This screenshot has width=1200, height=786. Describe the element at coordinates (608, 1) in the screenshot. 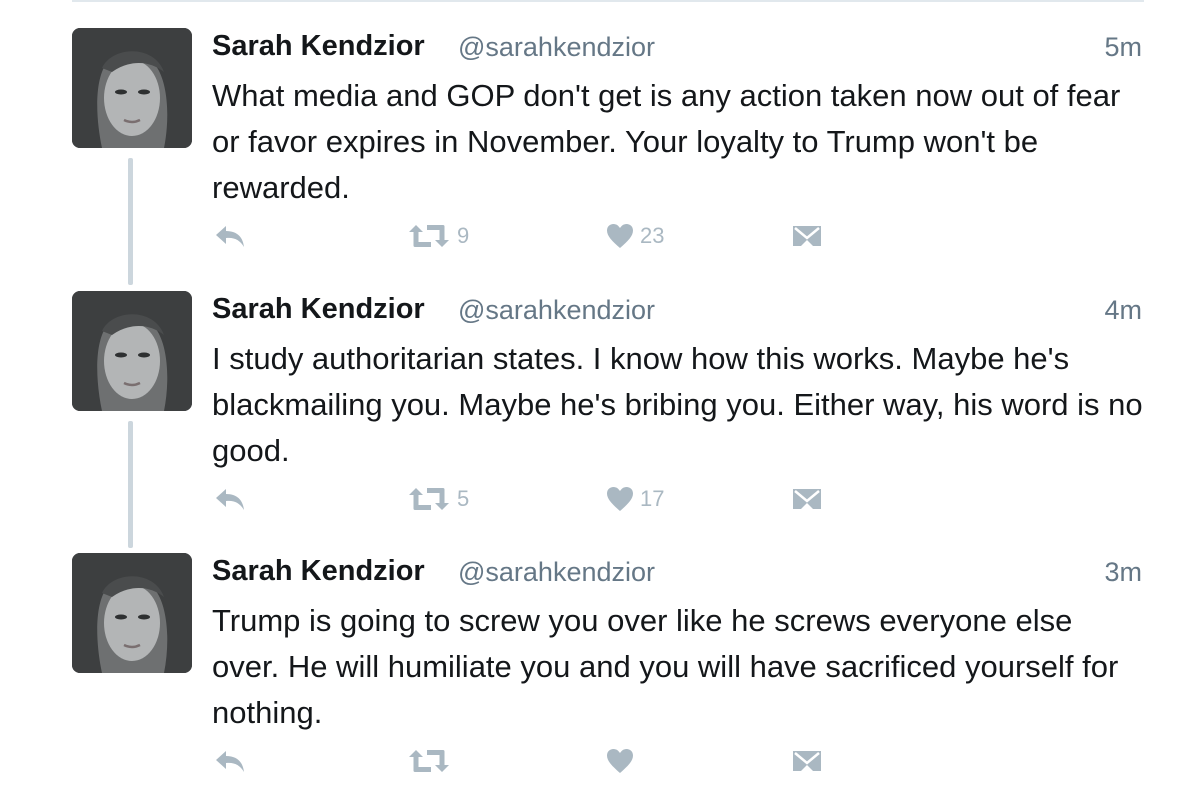

I see `top-divider` at that location.